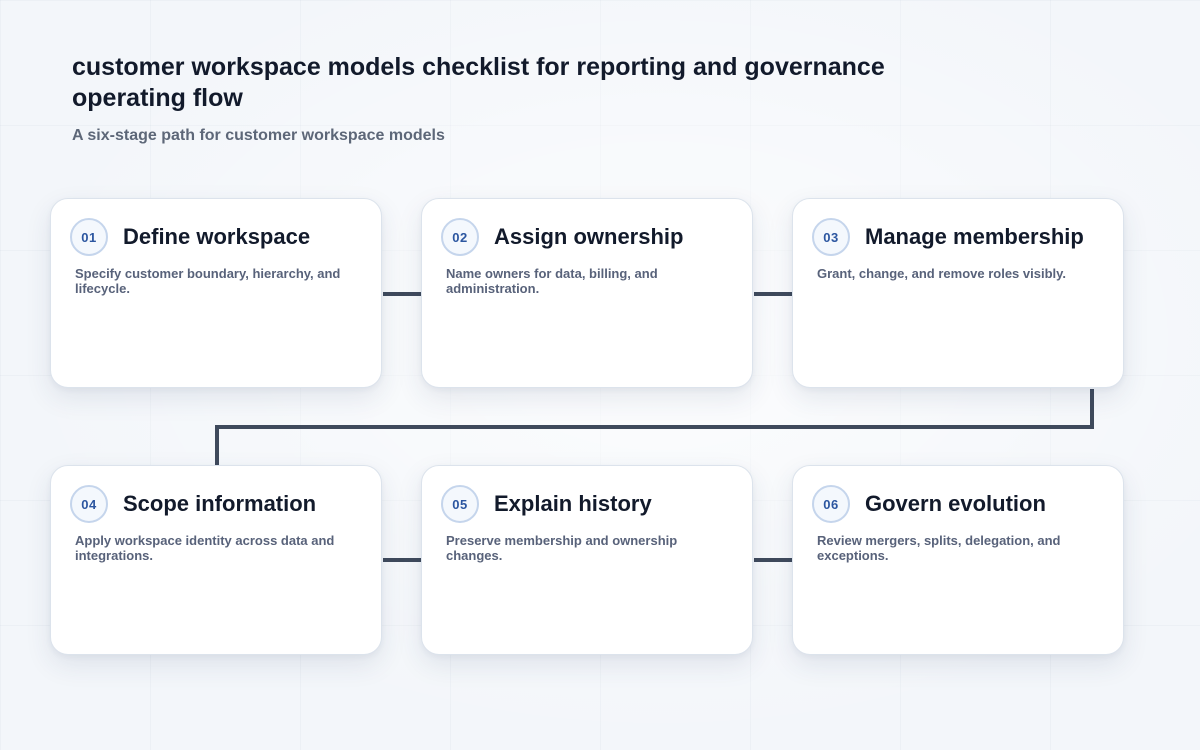 The width and height of the screenshot is (1200, 750). What do you see at coordinates (589, 236) in the screenshot?
I see `step-title: Assign ownership` at bounding box center [589, 236].